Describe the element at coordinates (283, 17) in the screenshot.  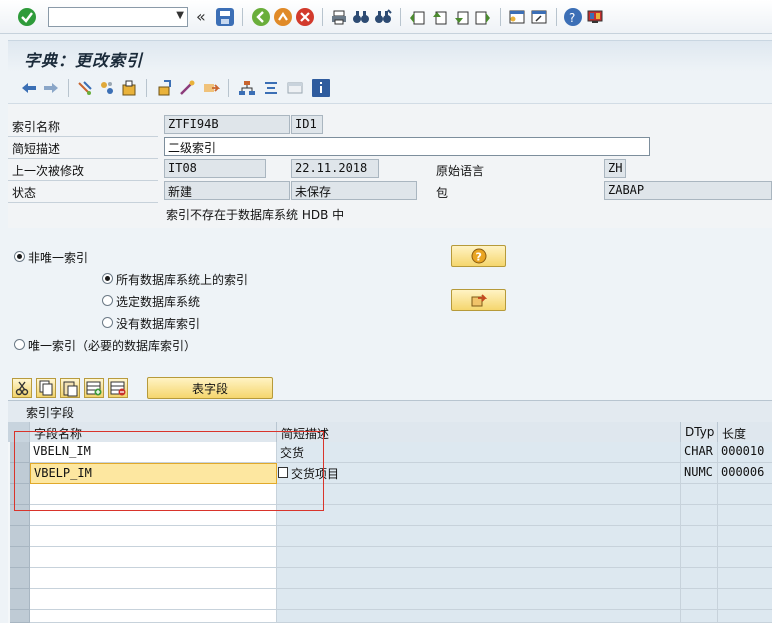
I see `exit-icon` at that location.